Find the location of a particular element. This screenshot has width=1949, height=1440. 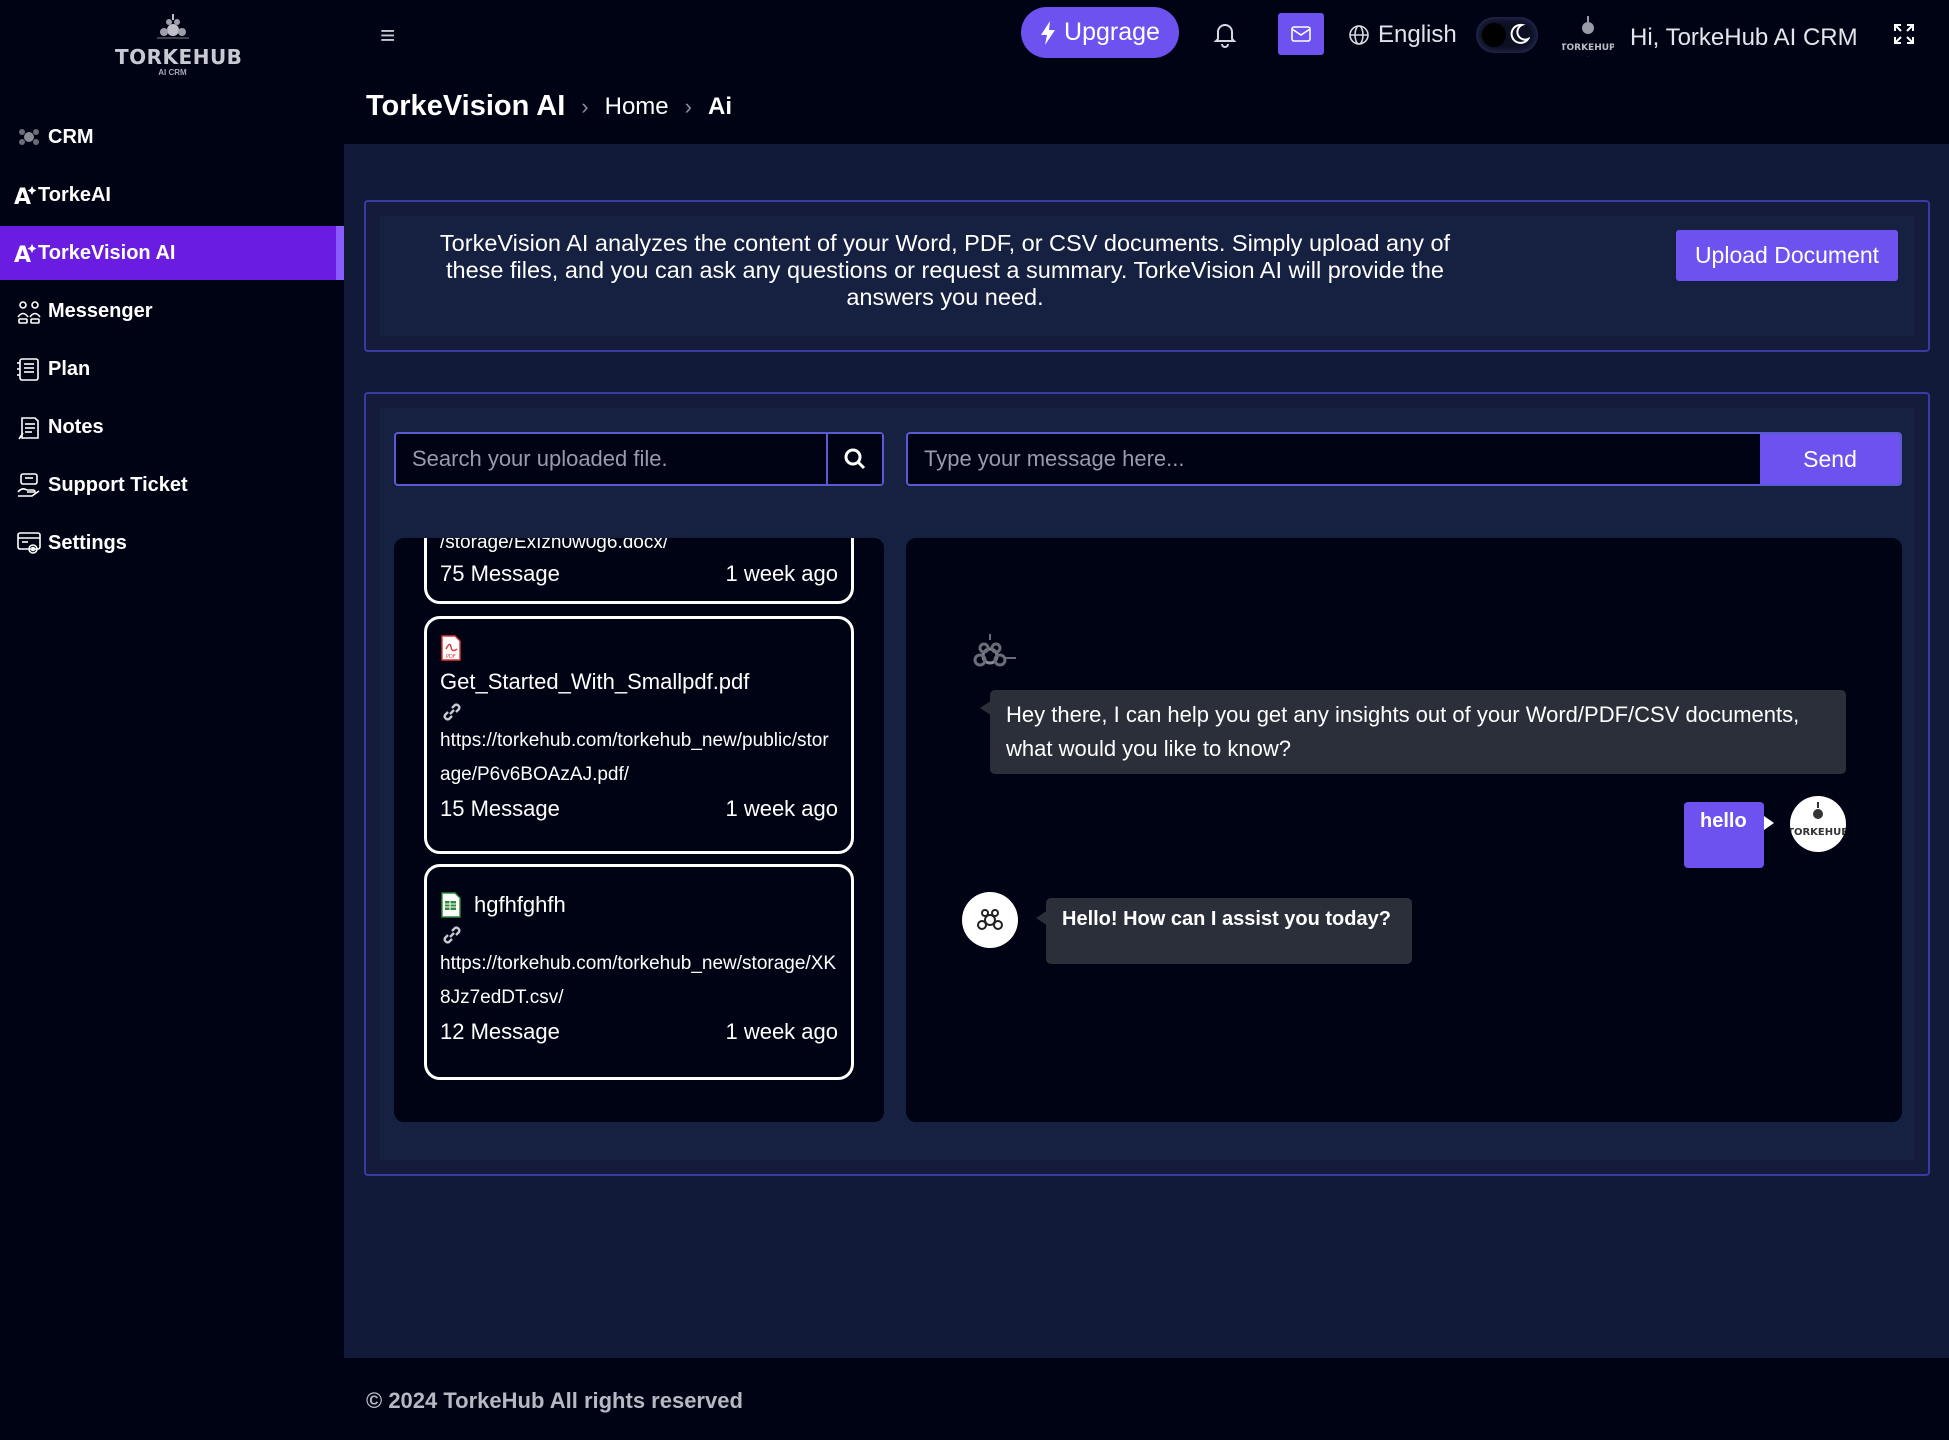

support-icon is located at coordinates (29, 485).